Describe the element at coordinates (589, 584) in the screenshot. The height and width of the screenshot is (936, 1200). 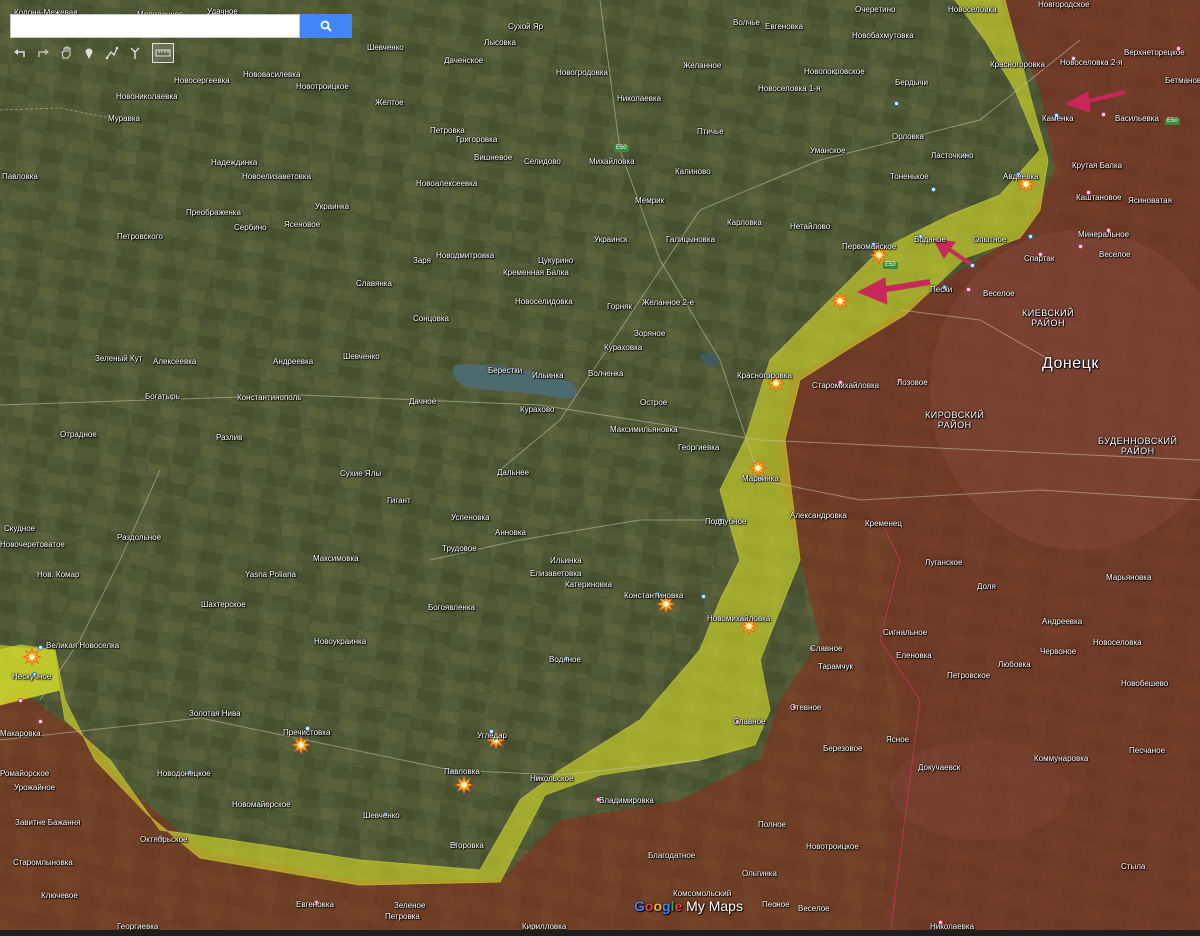
I see `place-label: Катериновка` at that location.